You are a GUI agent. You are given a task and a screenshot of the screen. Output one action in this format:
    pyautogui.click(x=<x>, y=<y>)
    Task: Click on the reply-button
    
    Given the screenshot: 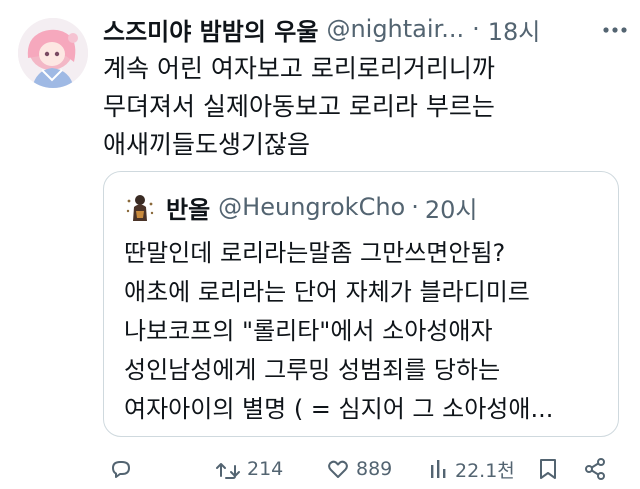 What is the action you would take?
    pyautogui.click(x=124, y=469)
    